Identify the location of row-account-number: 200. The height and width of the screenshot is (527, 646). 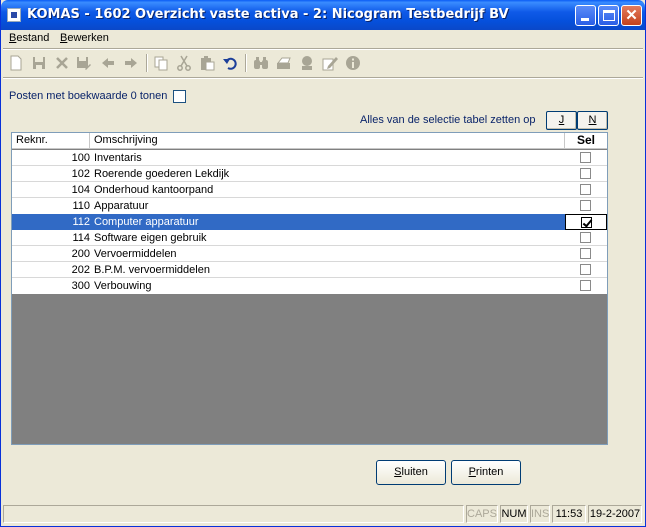
(80, 254).